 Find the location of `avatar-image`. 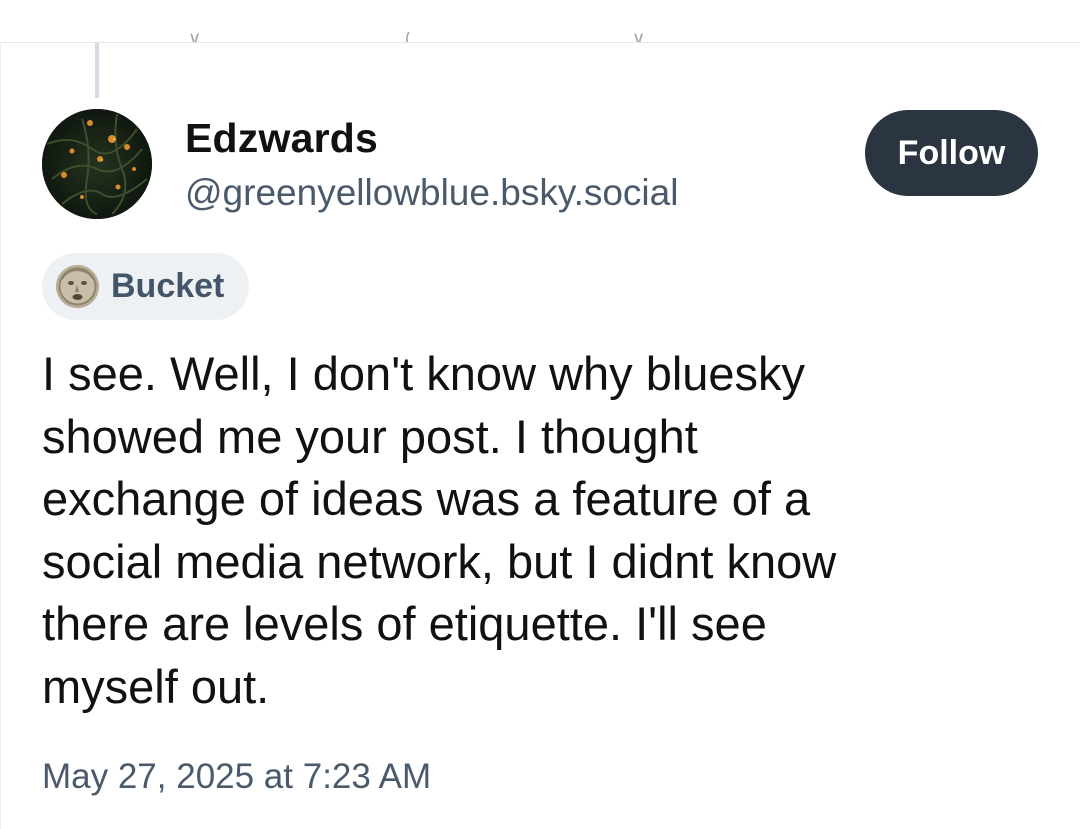

avatar-image is located at coordinates (97, 164).